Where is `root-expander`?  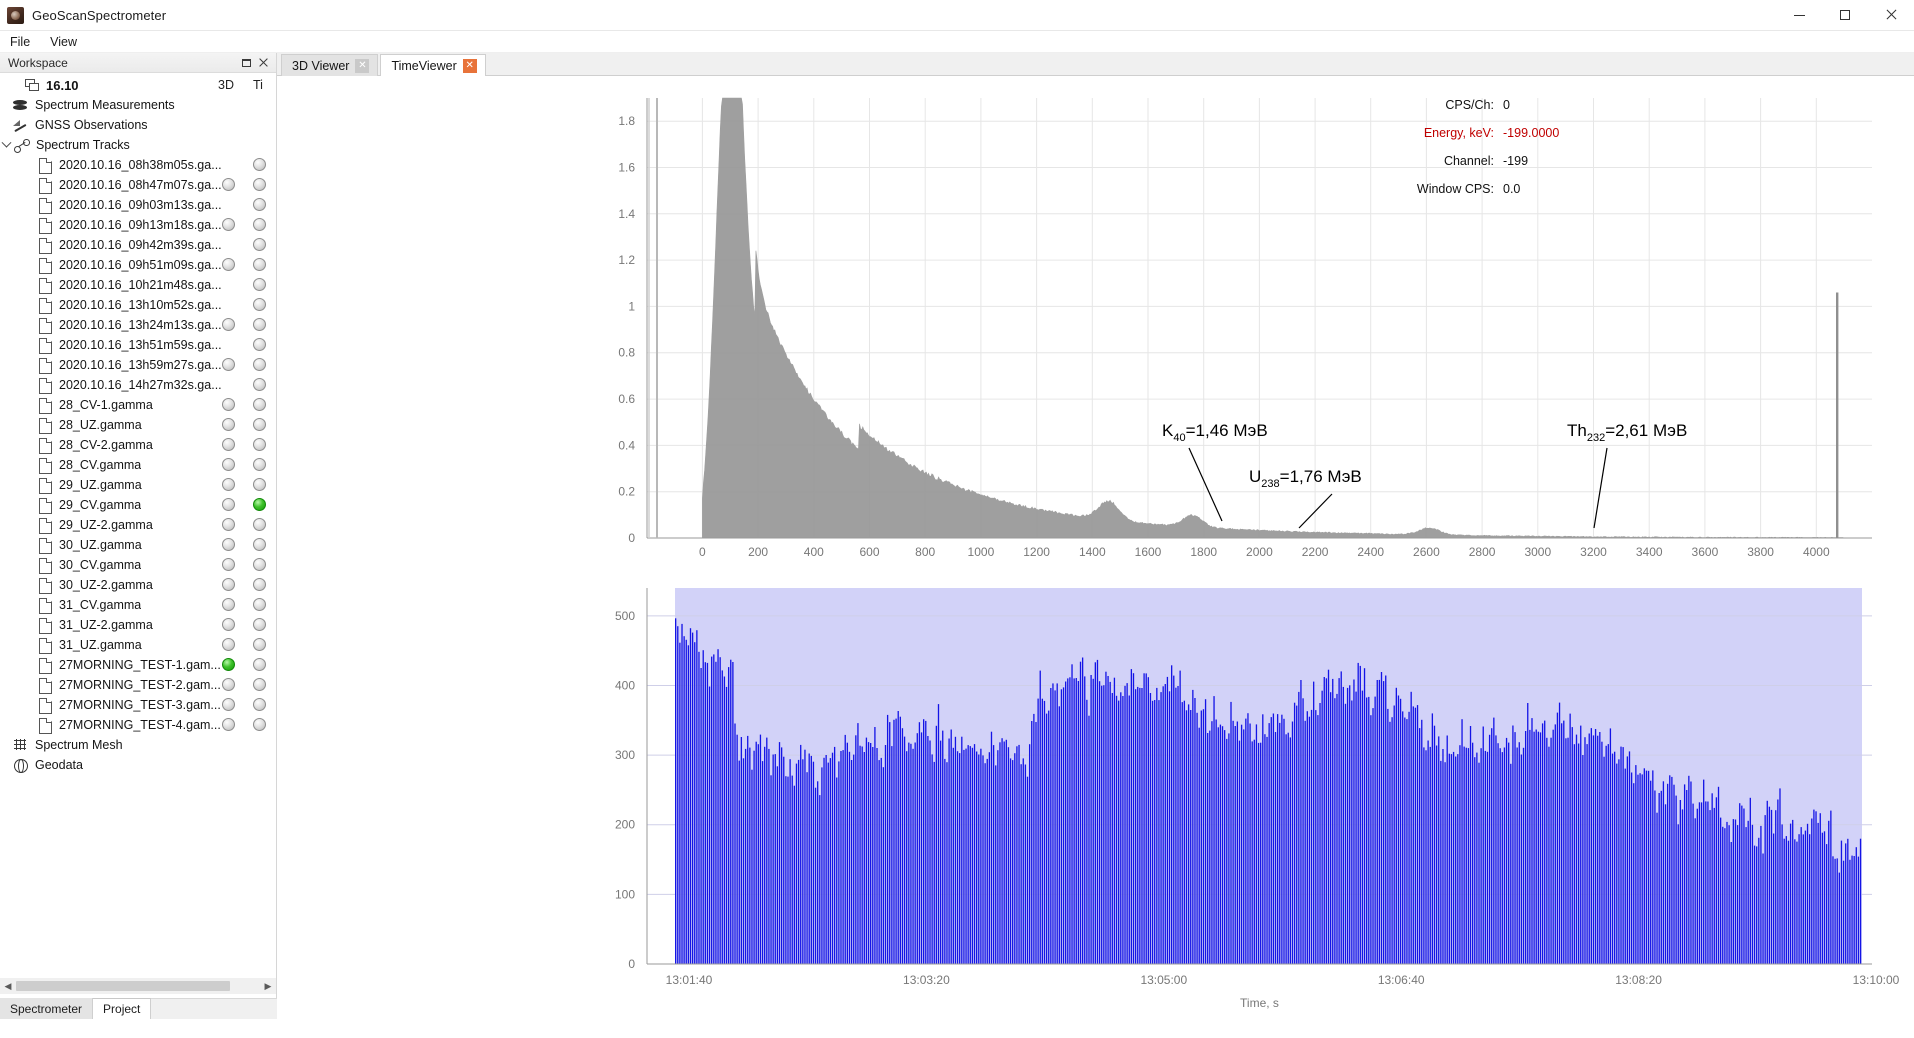 root-expander is located at coordinates (16, 85).